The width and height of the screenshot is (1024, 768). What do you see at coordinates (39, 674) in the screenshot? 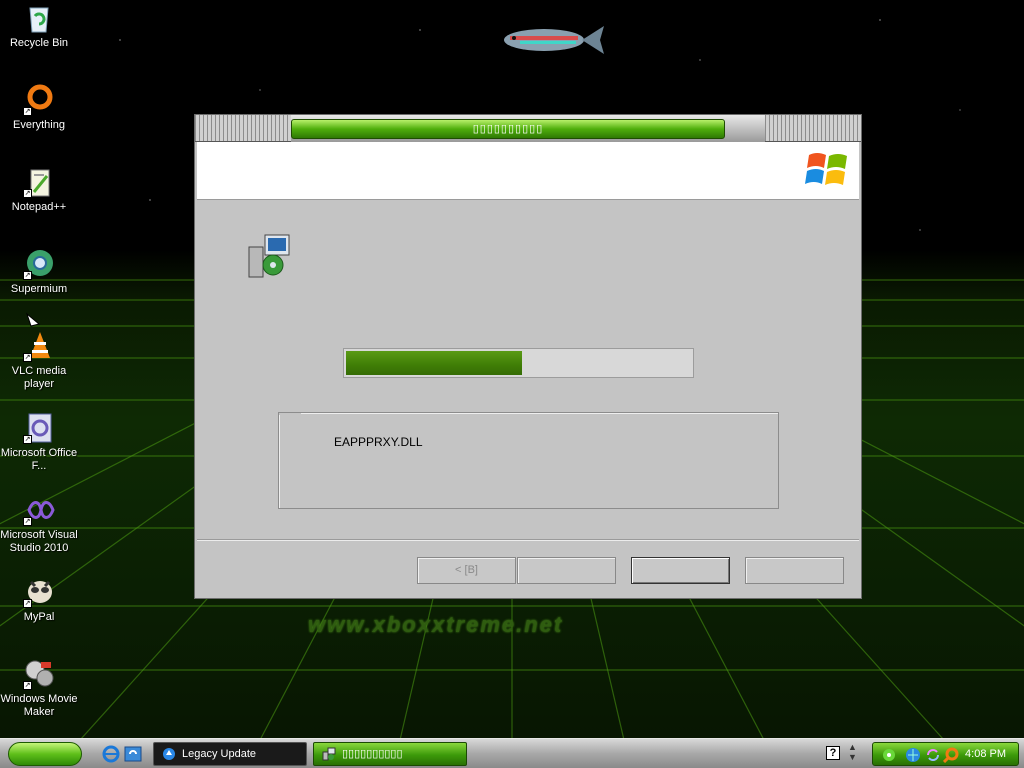
I see `movie-maker-icon: ↗` at bounding box center [39, 674].